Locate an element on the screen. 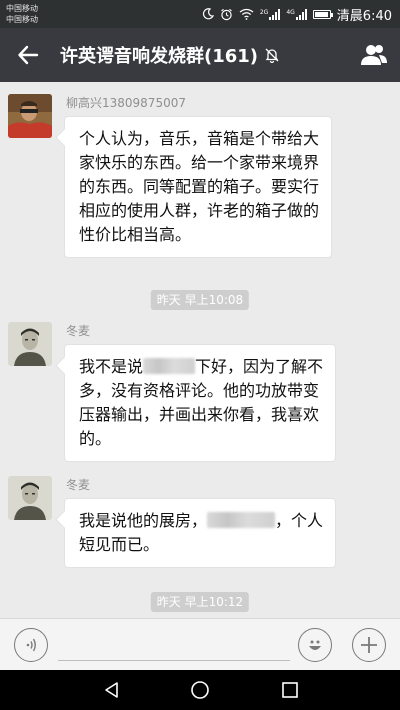  message-line: 多，没有资格评论。他的功放带变 is located at coordinates (199, 390).